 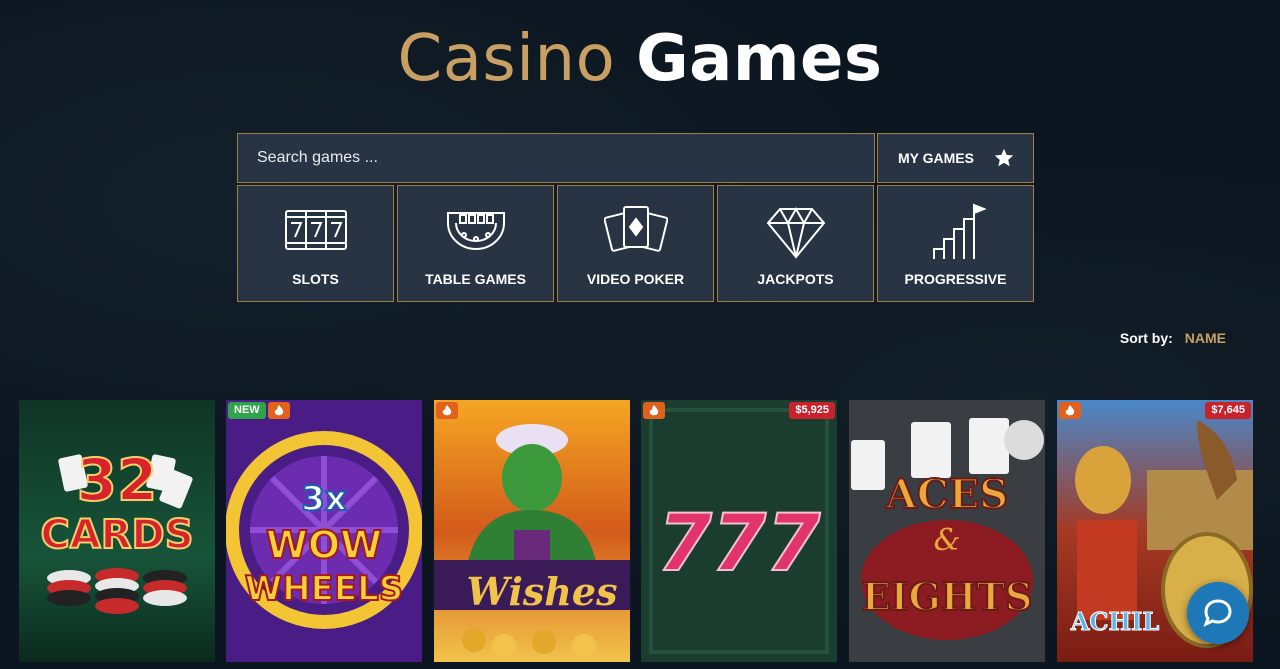 What do you see at coordinates (740, 544) in the screenshot?
I see `svg-text: 777` at bounding box center [740, 544].